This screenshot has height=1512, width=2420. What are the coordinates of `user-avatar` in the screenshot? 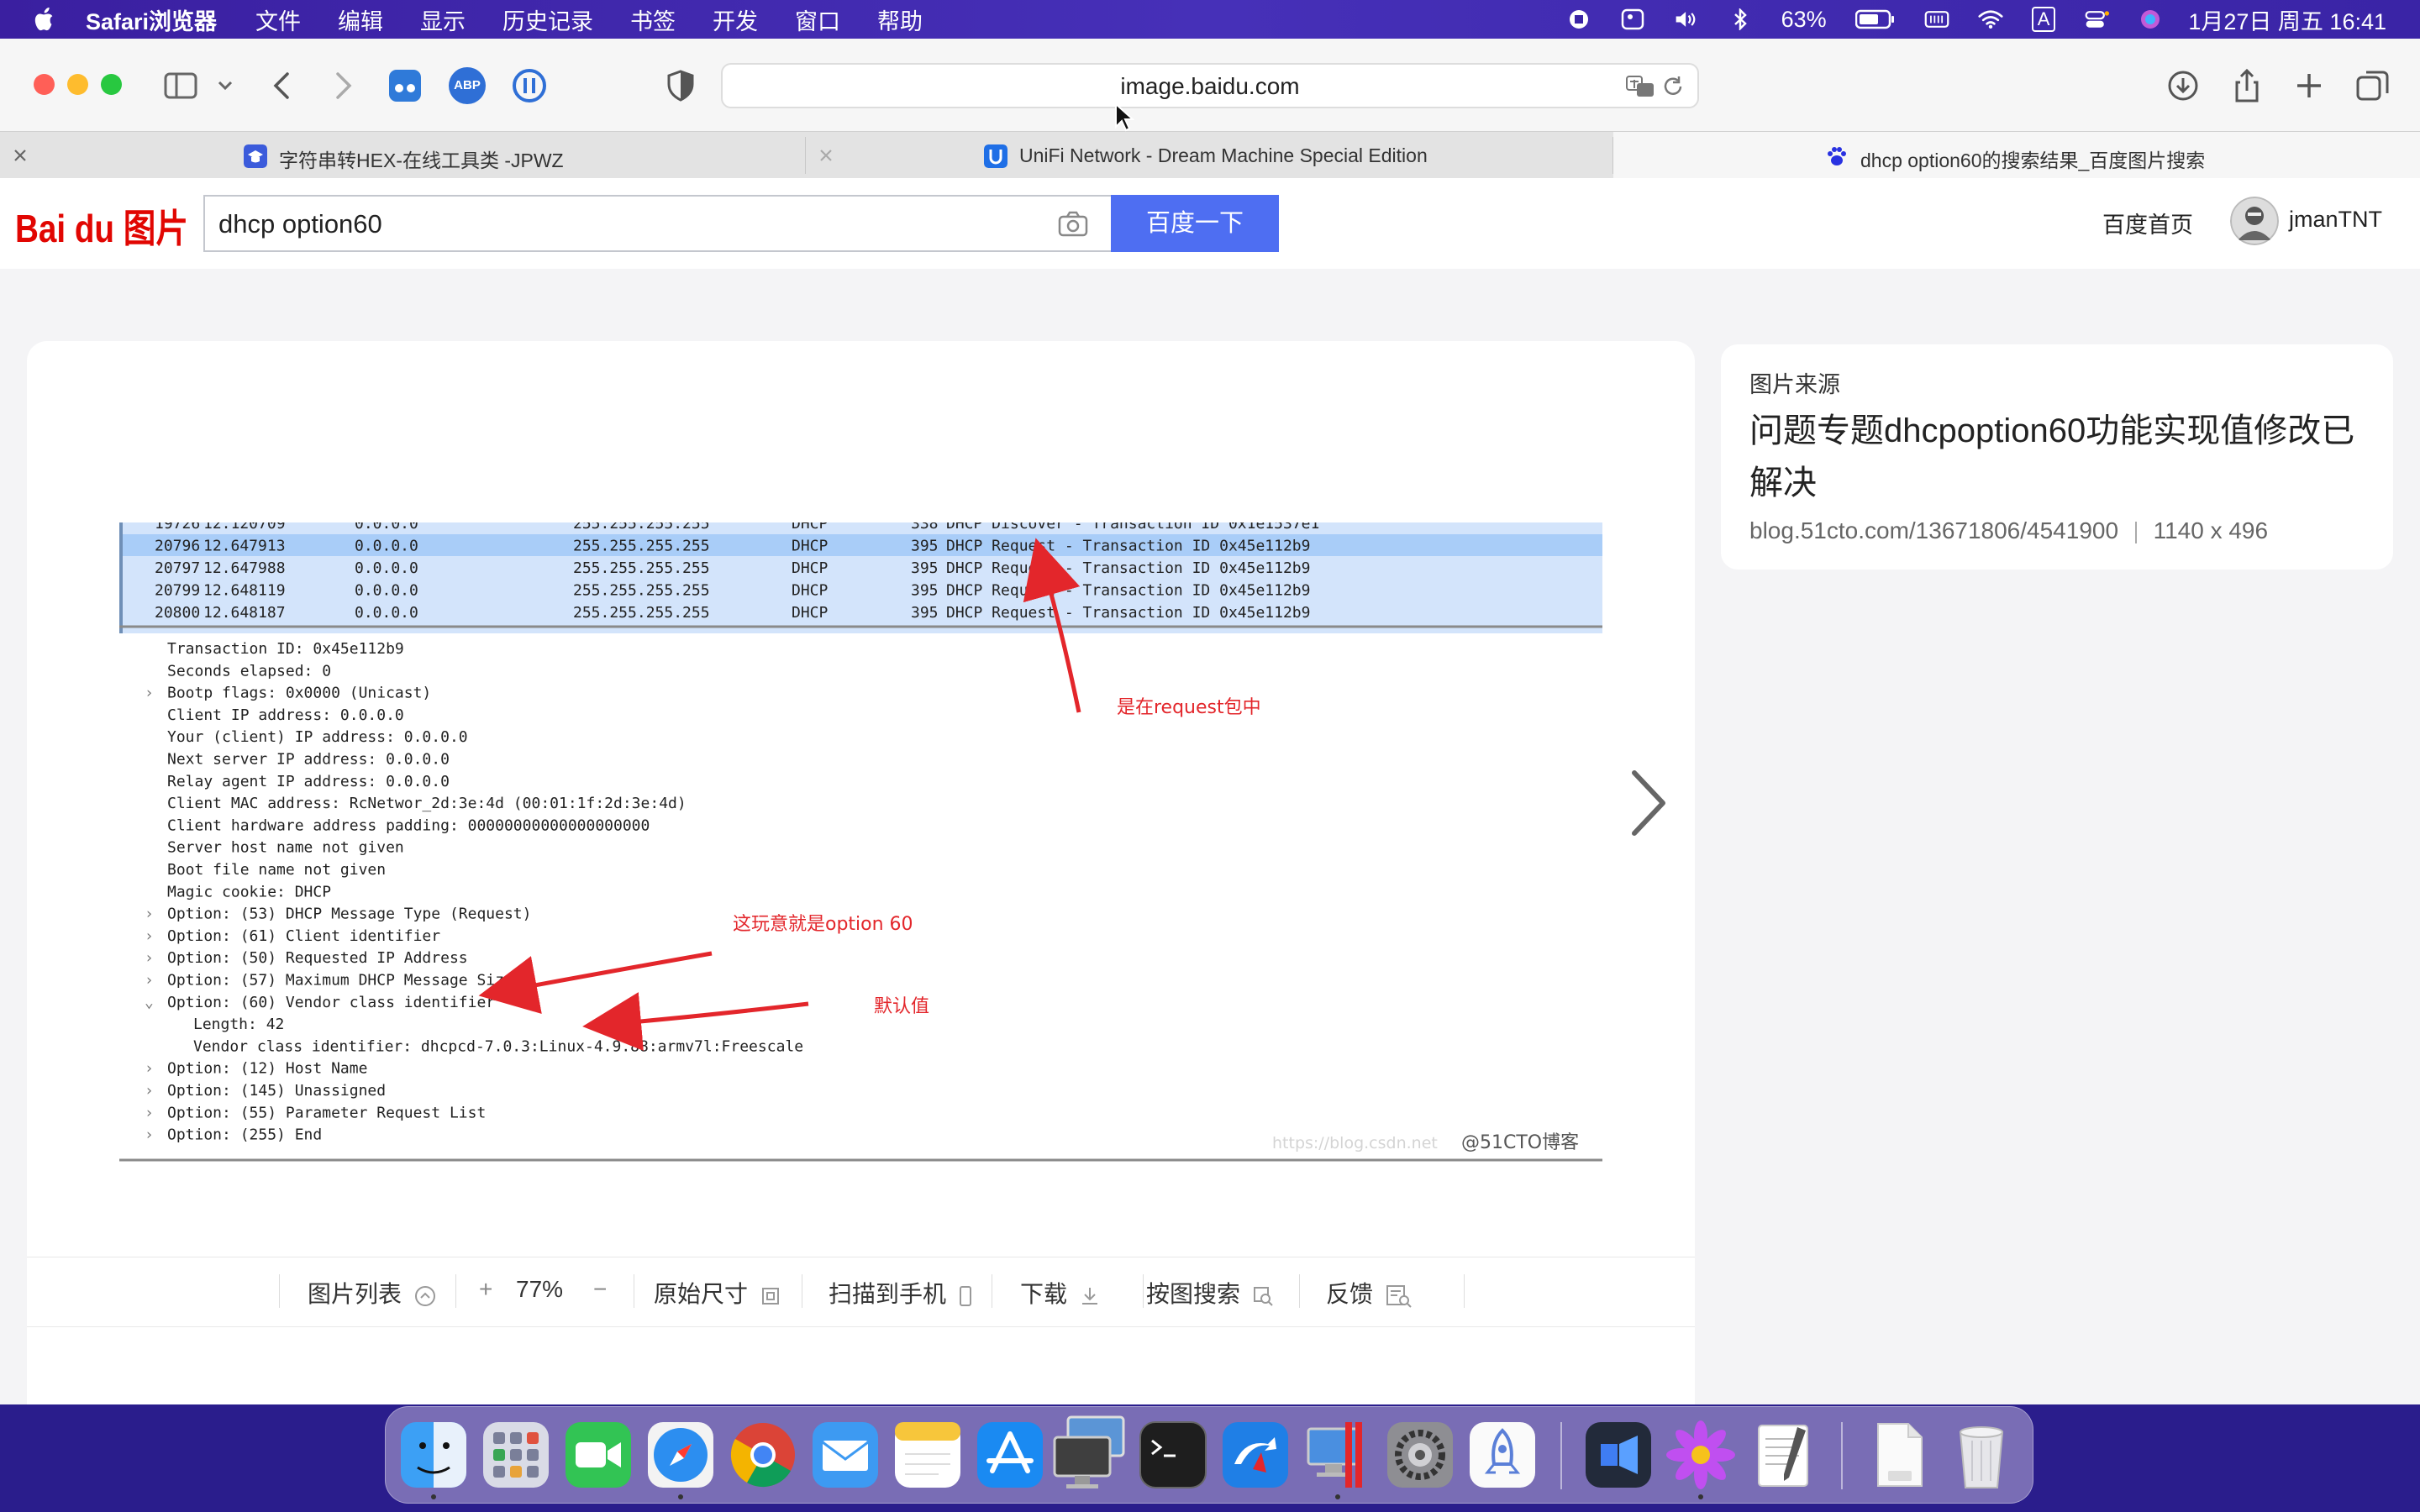 It's located at (2254, 221).